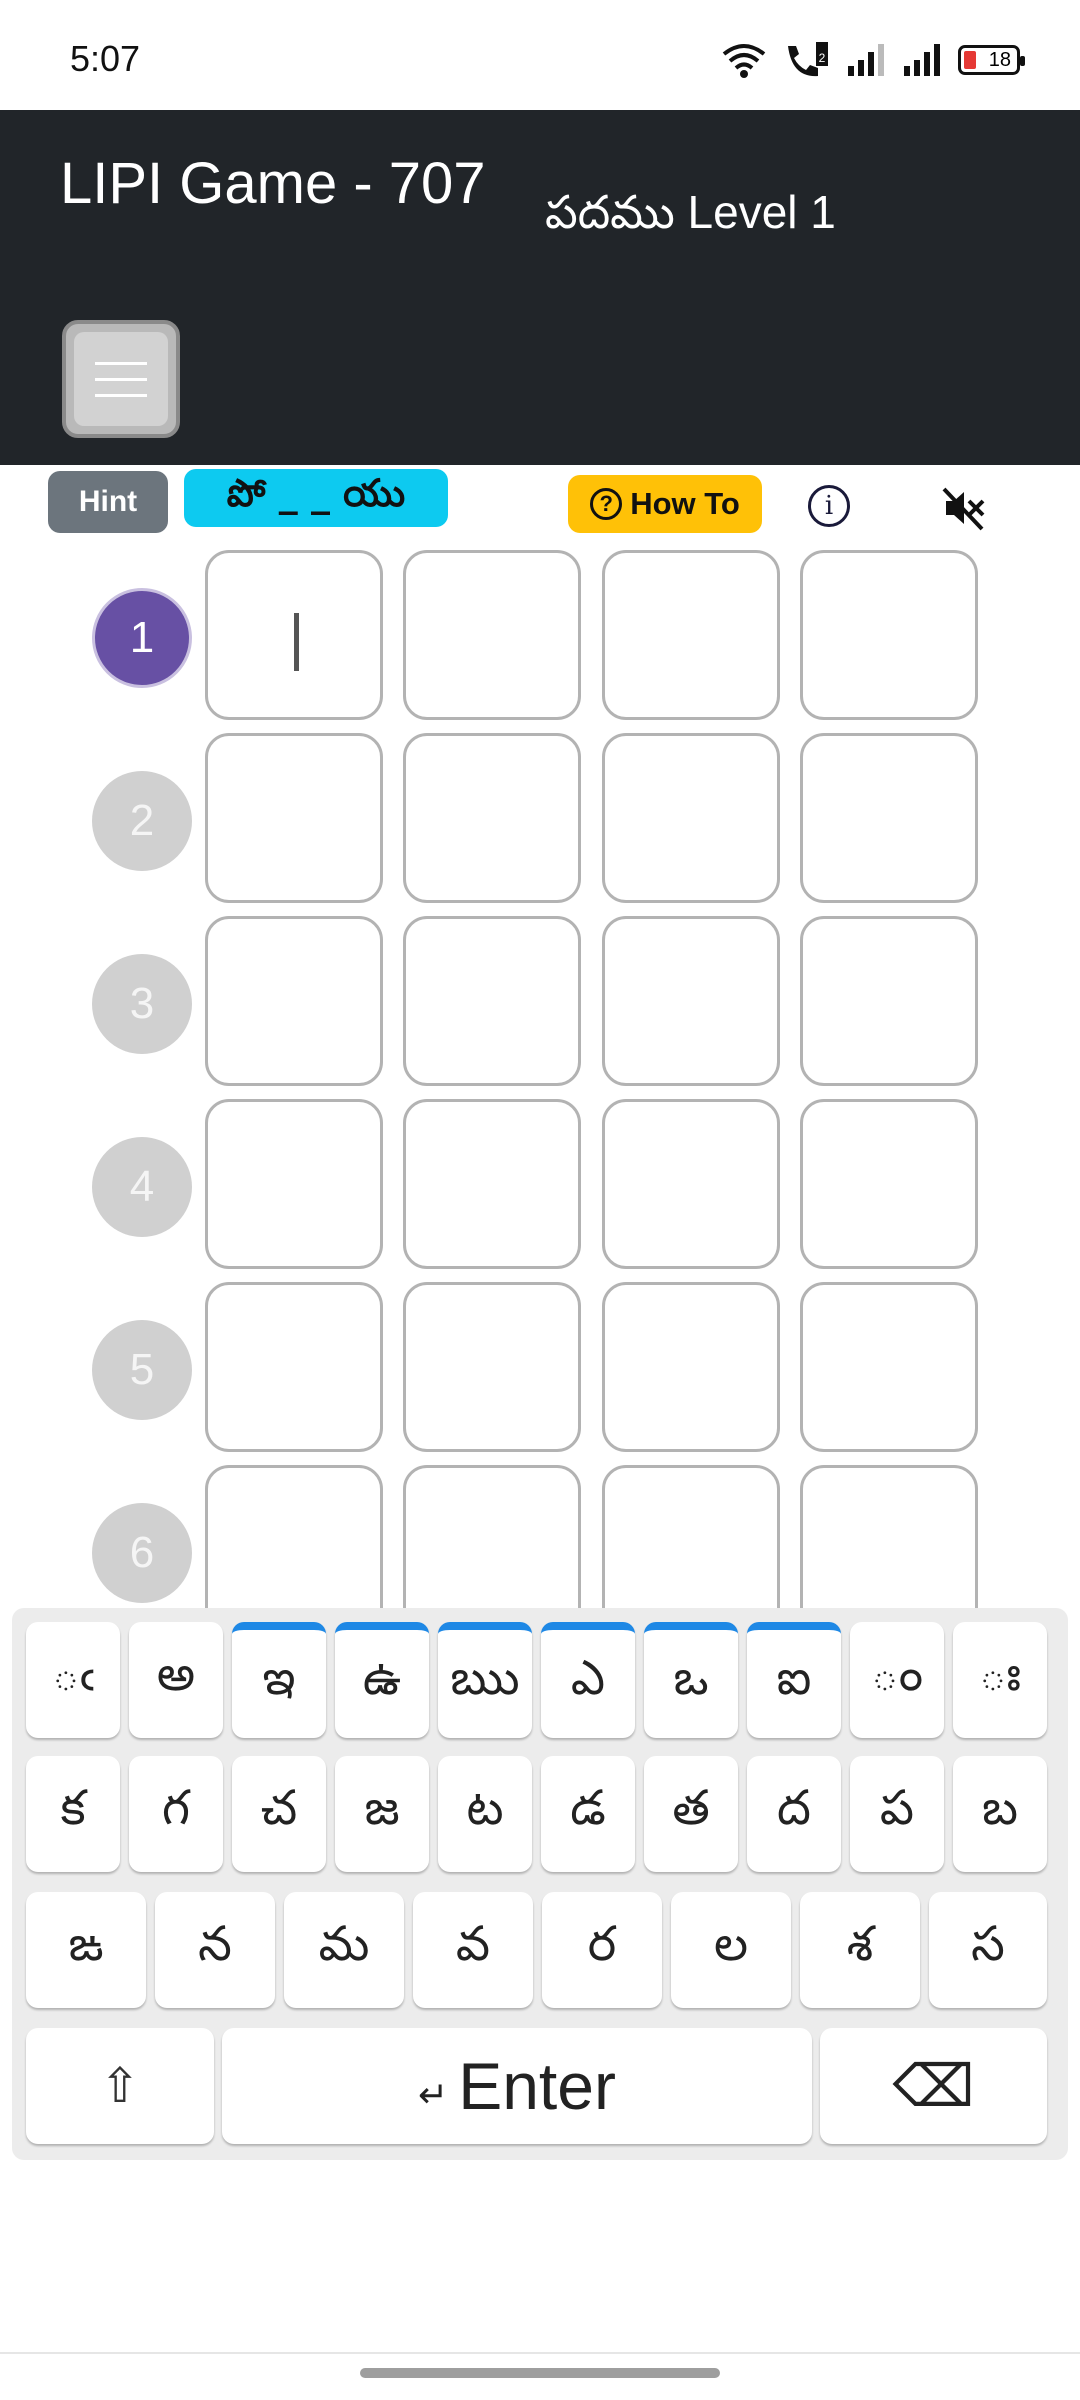 The image size is (1080, 2400). Describe the element at coordinates (540, 2373) in the screenshot. I see `gesture-handle` at that location.